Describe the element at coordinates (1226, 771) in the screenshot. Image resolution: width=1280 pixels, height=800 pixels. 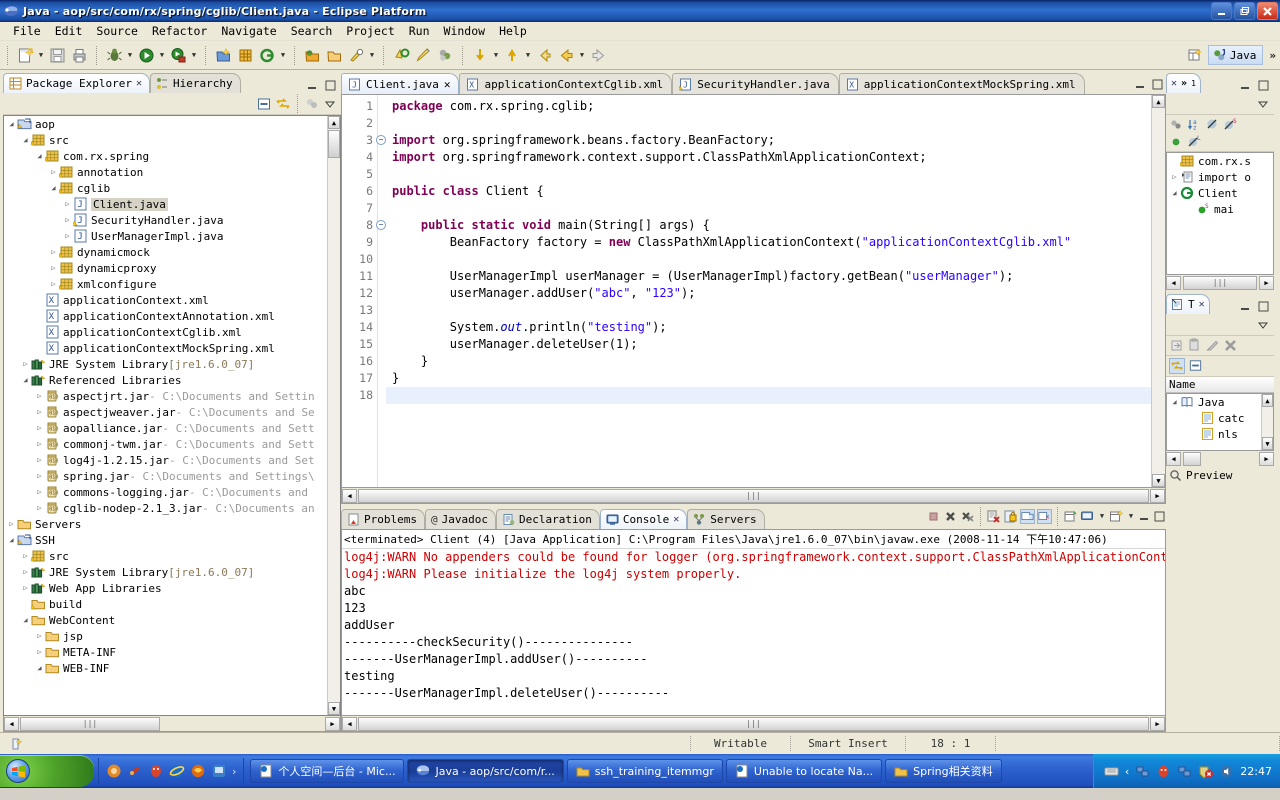
I see `volume-icon` at that location.